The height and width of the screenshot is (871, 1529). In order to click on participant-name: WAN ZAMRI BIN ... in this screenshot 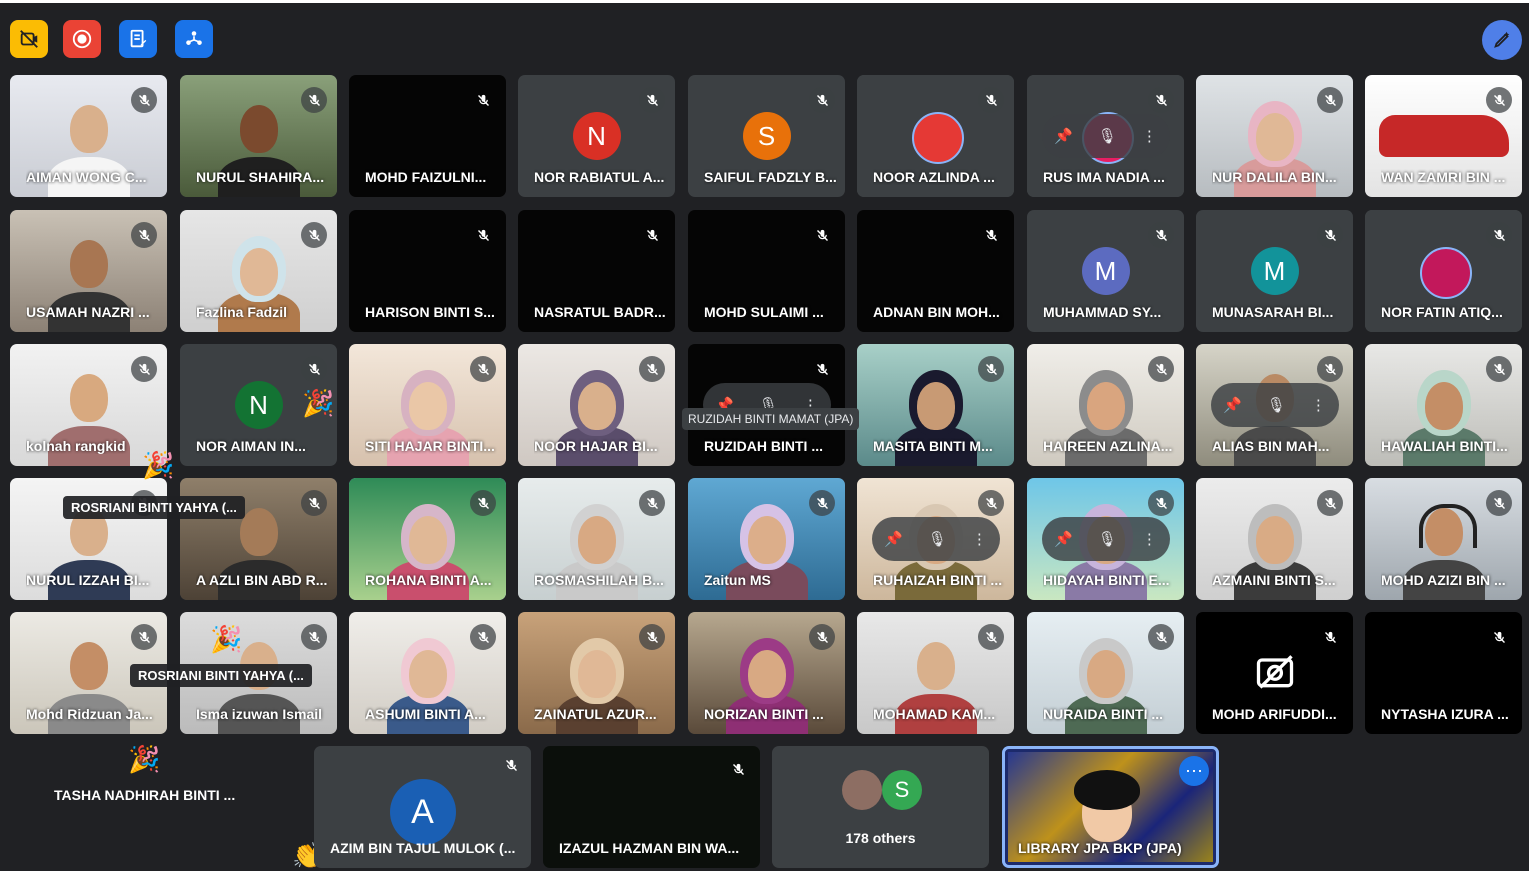, I will do `click(1443, 177)`.